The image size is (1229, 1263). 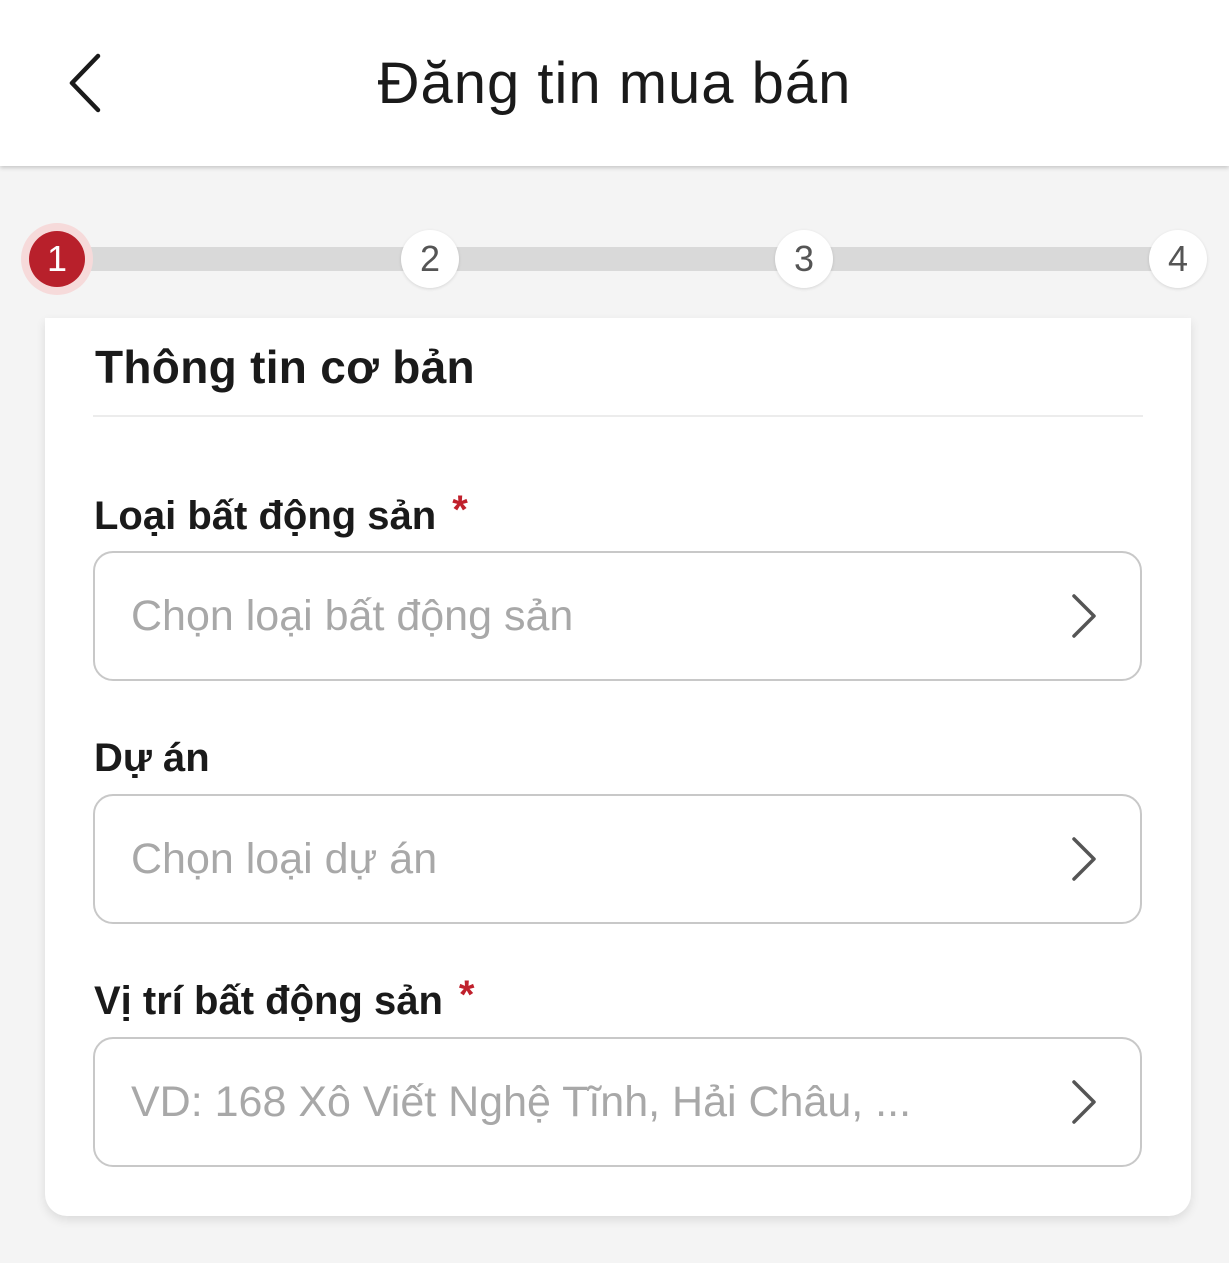 I want to click on progress-stepper: 1 2 3 4, so click(x=614, y=260).